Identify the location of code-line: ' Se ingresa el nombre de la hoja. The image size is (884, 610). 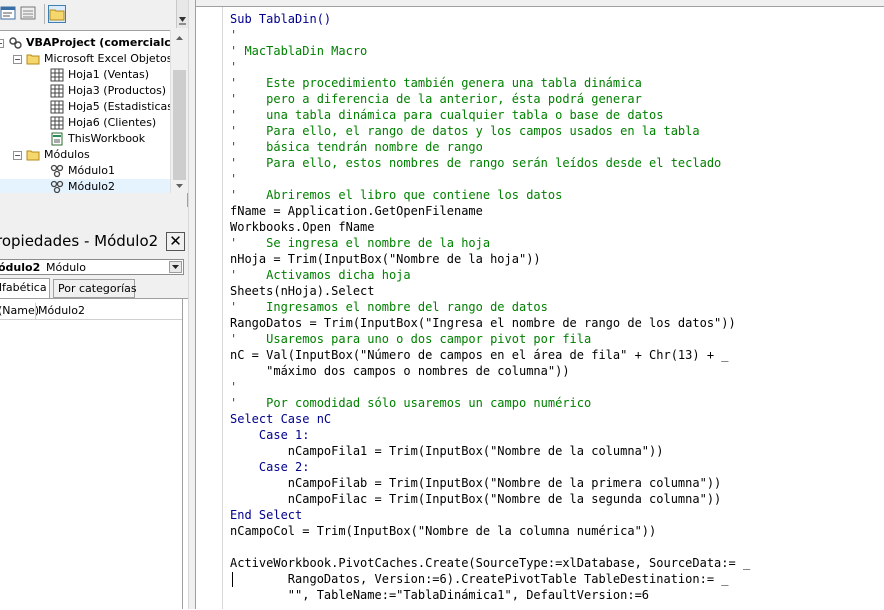
(490, 243).